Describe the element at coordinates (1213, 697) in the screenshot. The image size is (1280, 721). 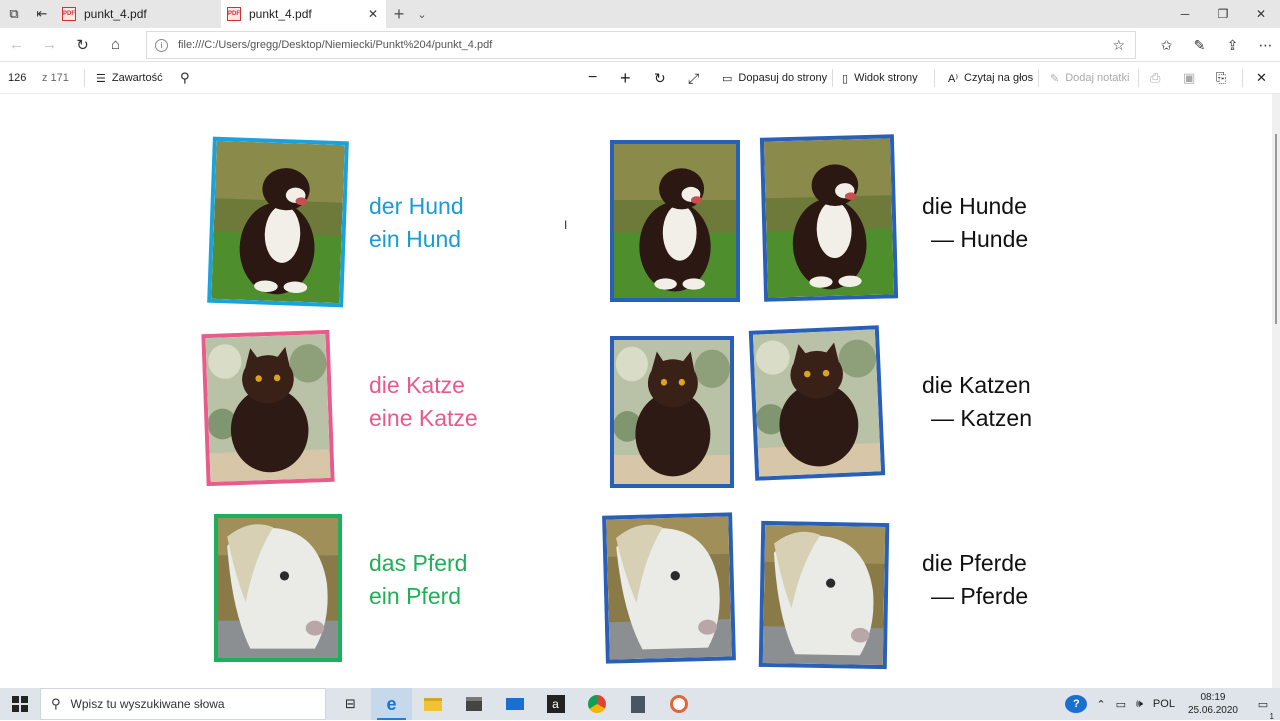
I see `clock-time: 08:19` at that location.